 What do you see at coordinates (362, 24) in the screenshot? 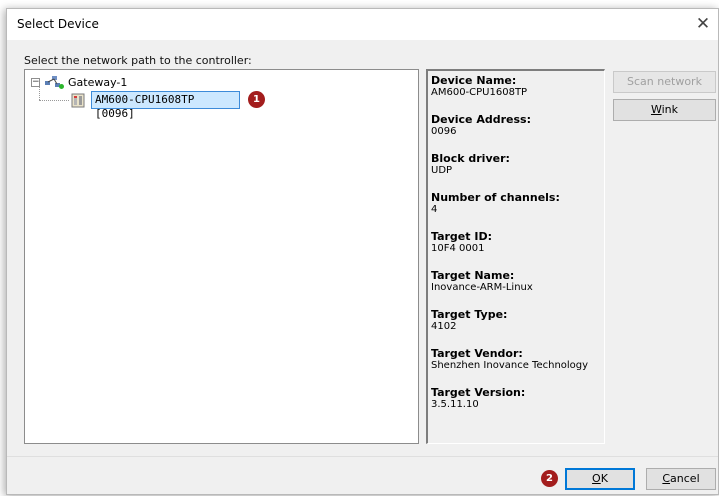
I see `title-bar: Select Device ✕` at bounding box center [362, 24].